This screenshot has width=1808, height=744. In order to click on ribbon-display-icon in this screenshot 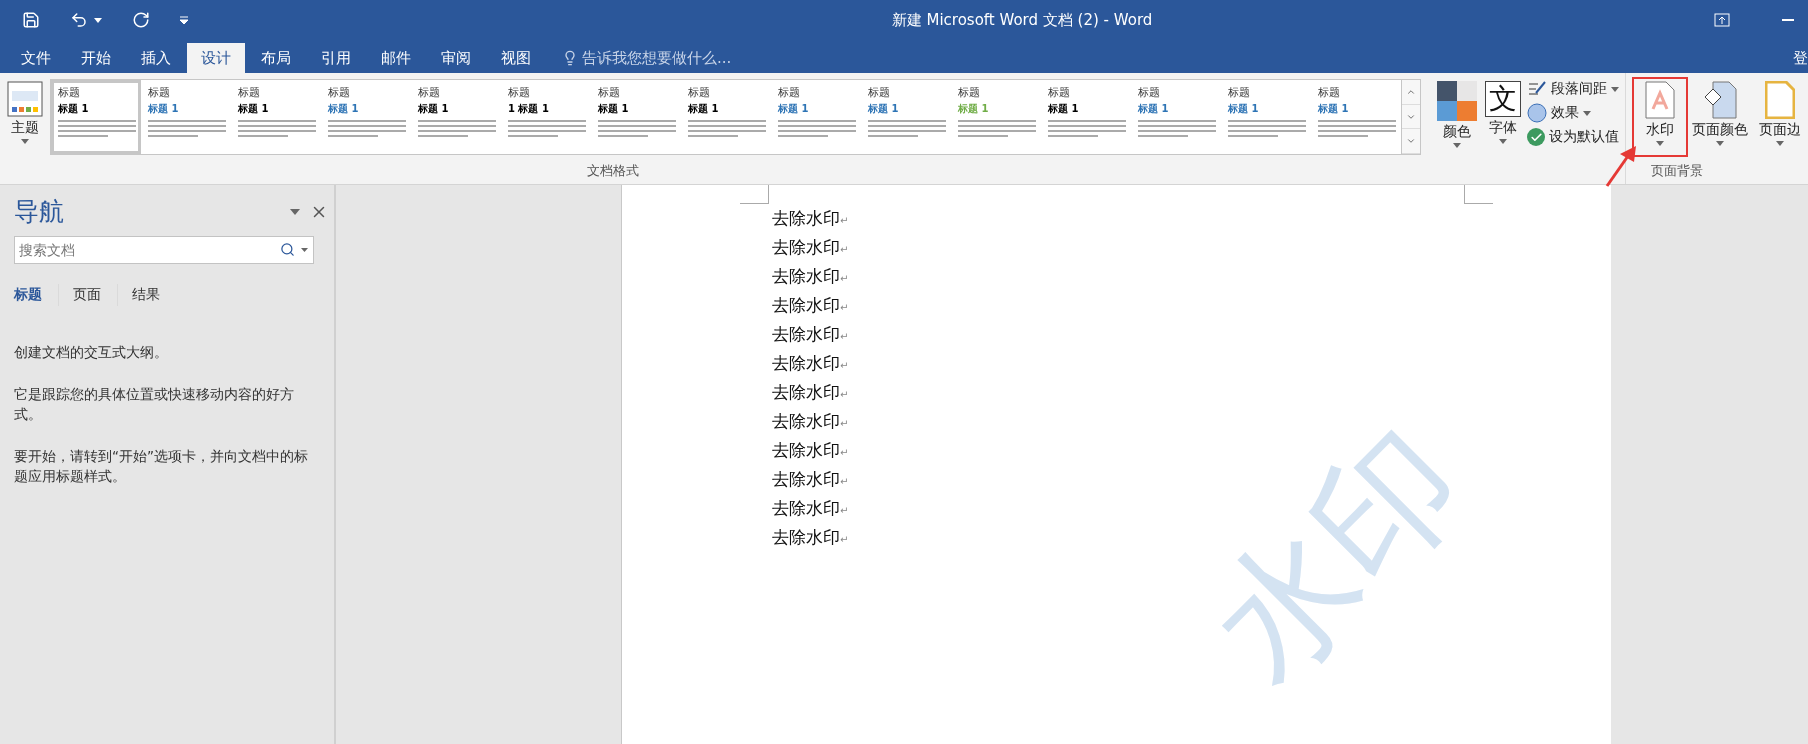, I will do `click(1722, 20)`.